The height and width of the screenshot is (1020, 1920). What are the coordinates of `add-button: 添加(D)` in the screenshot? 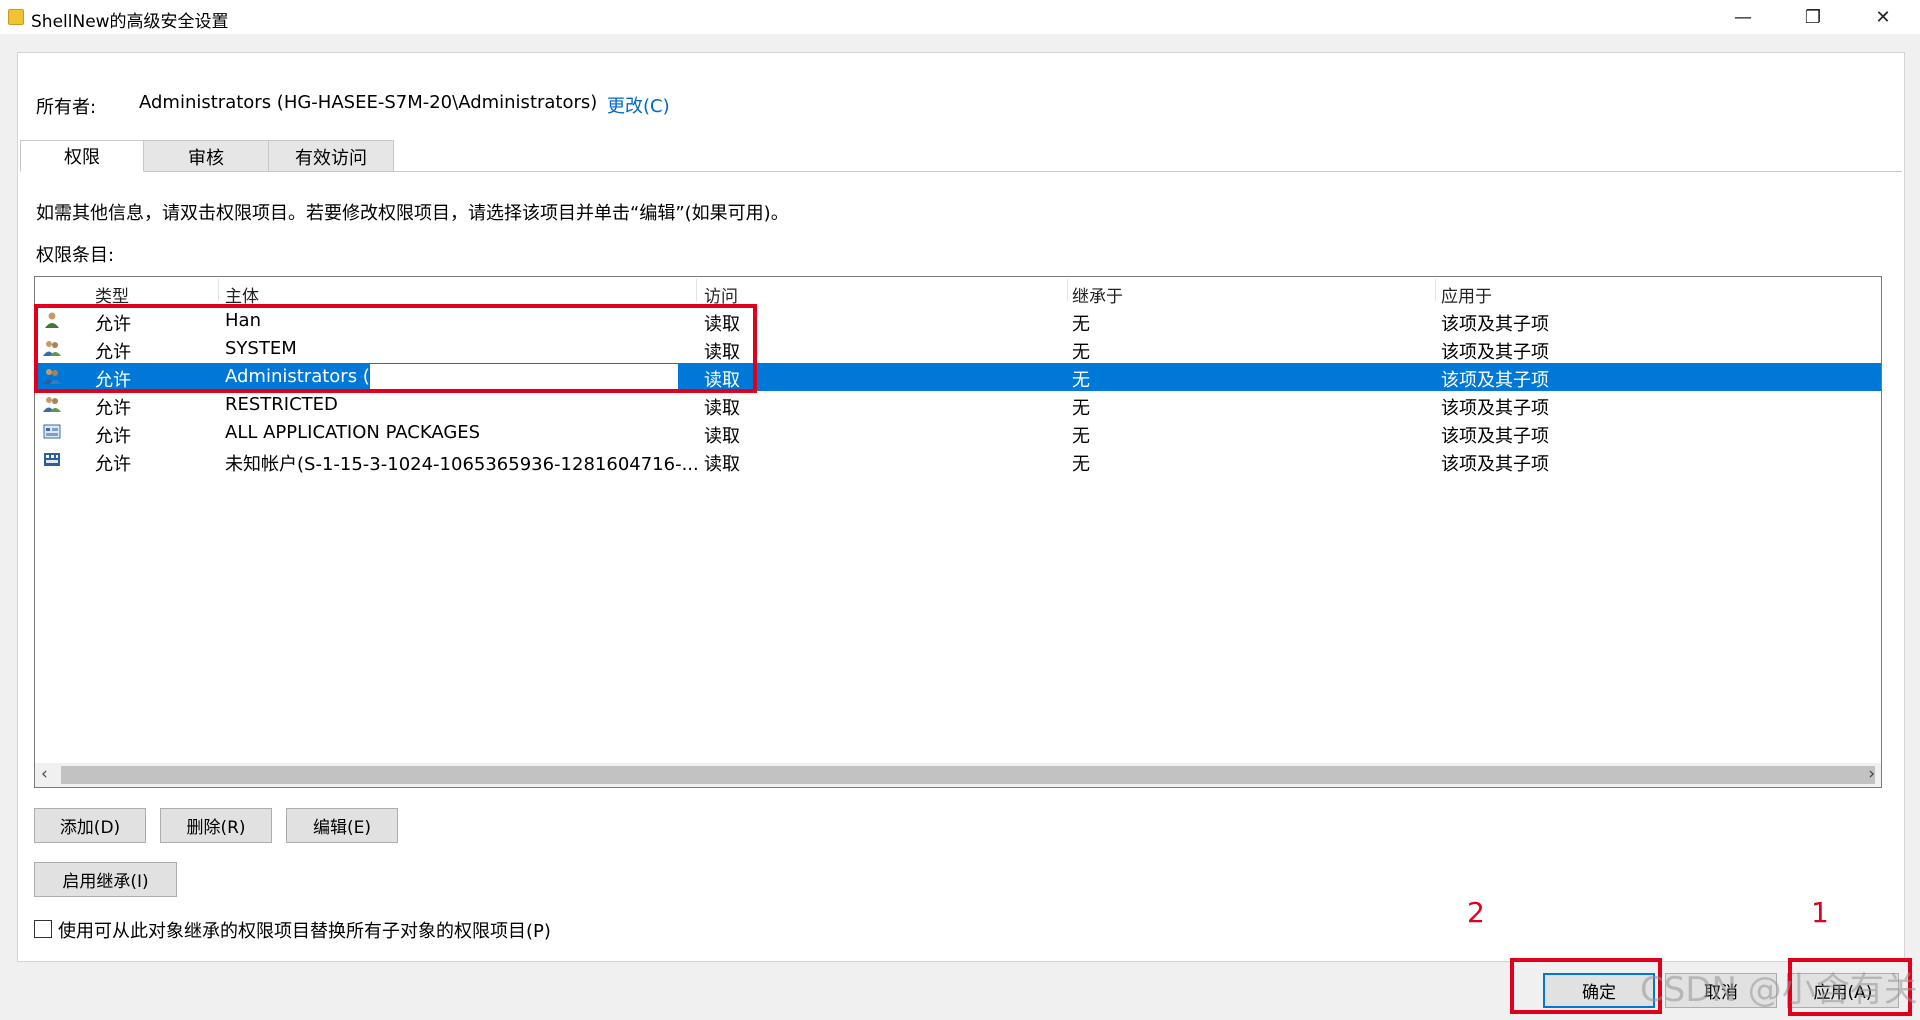 It's located at (90, 825).